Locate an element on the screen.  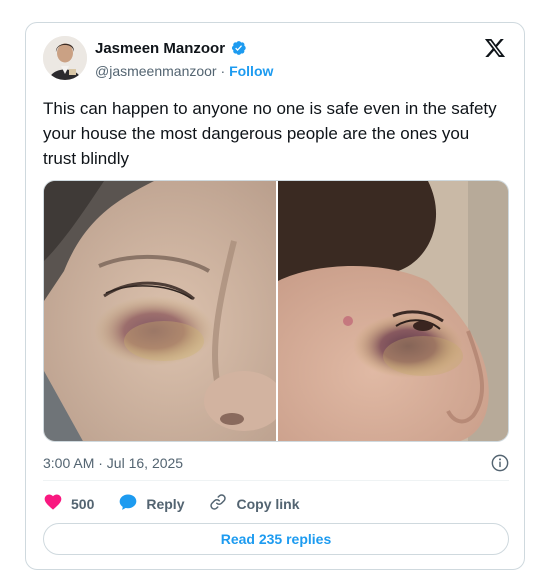
read-replies-button: Read 235 replies is located at coordinates (276, 539).